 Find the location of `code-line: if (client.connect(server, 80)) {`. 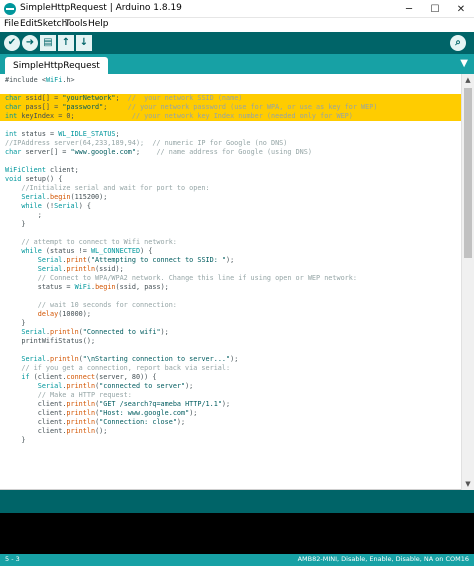

code-line: if (client.connect(server, 80)) { is located at coordinates (230, 377).